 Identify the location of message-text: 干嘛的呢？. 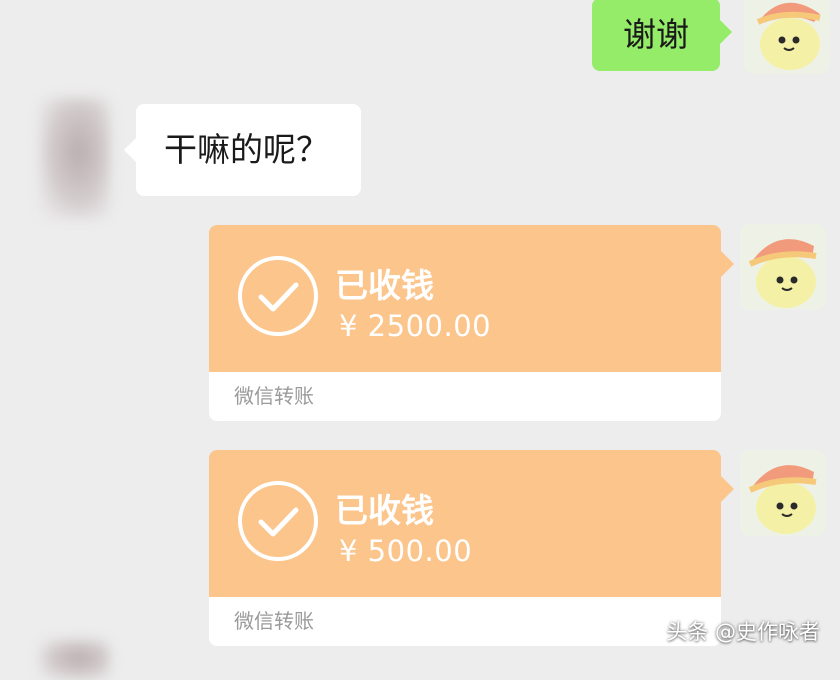
(246, 149).